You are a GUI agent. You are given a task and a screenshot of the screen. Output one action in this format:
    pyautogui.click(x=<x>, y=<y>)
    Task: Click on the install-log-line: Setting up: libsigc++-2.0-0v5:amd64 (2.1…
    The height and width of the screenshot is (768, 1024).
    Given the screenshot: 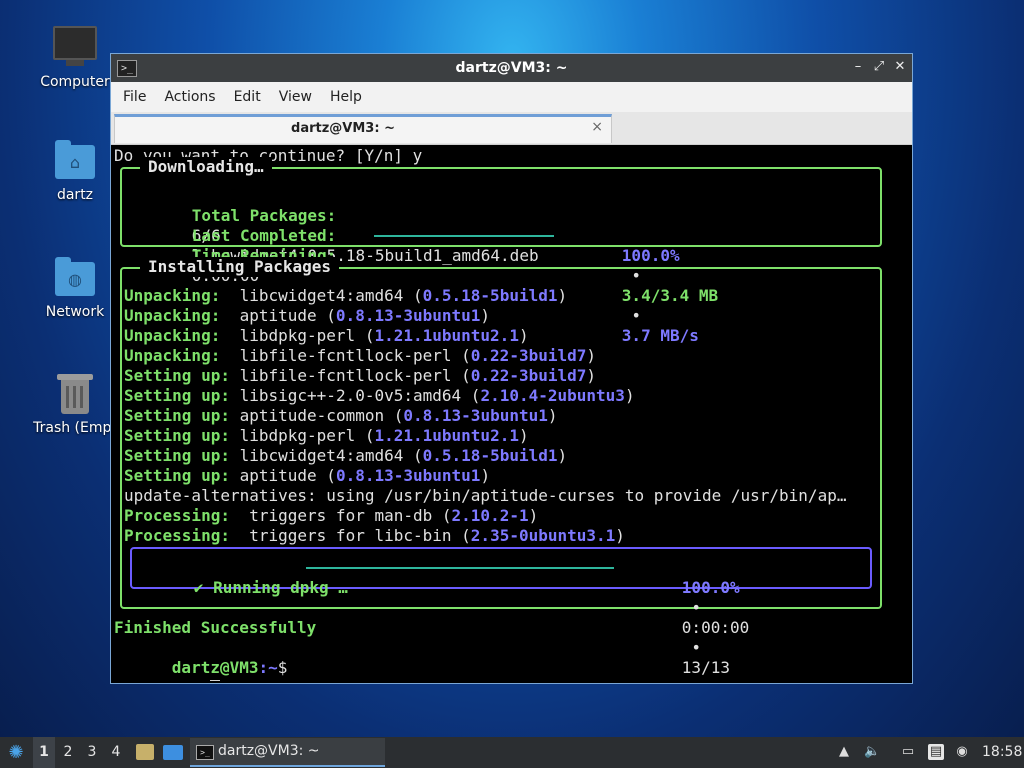 What is the action you would take?
    pyautogui.click(x=379, y=395)
    